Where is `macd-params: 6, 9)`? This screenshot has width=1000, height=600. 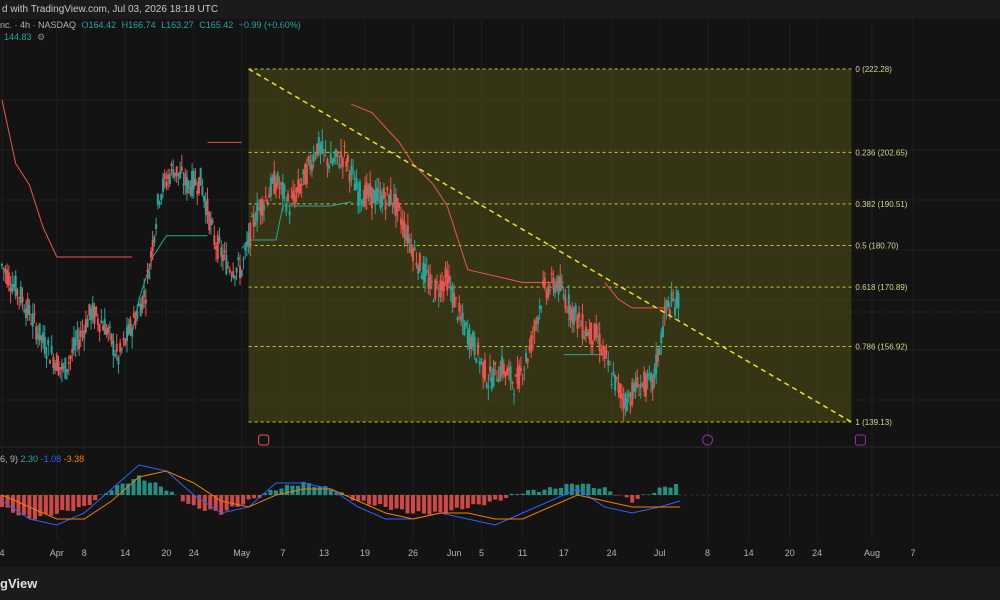
macd-params: 6, 9) is located at coordinates (9, 459).